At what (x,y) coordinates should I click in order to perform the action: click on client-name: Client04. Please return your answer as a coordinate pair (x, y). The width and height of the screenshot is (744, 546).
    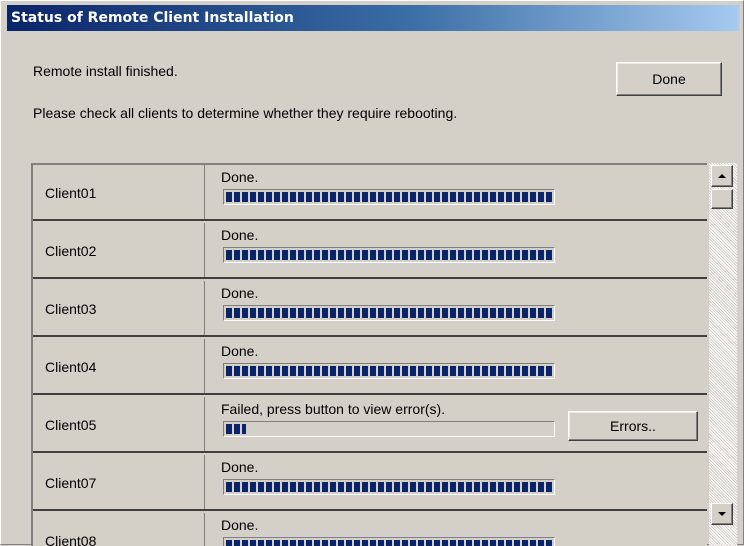
    Looking at the image, I should click on (119, 366).